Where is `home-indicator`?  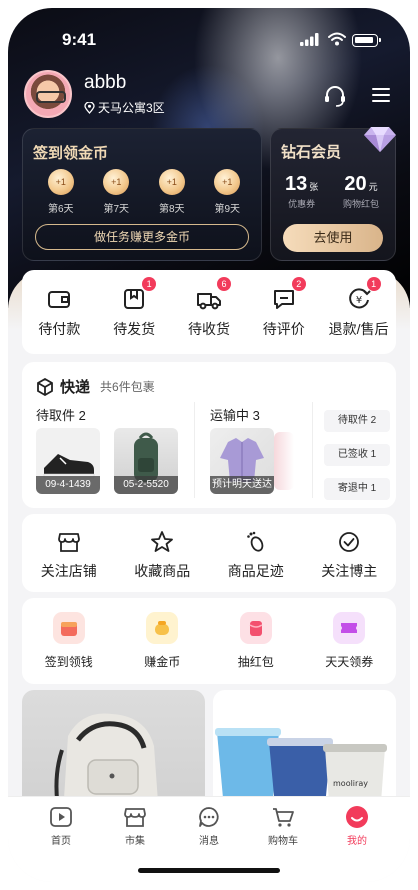 home-indicator is located at coordinates (209, 870).